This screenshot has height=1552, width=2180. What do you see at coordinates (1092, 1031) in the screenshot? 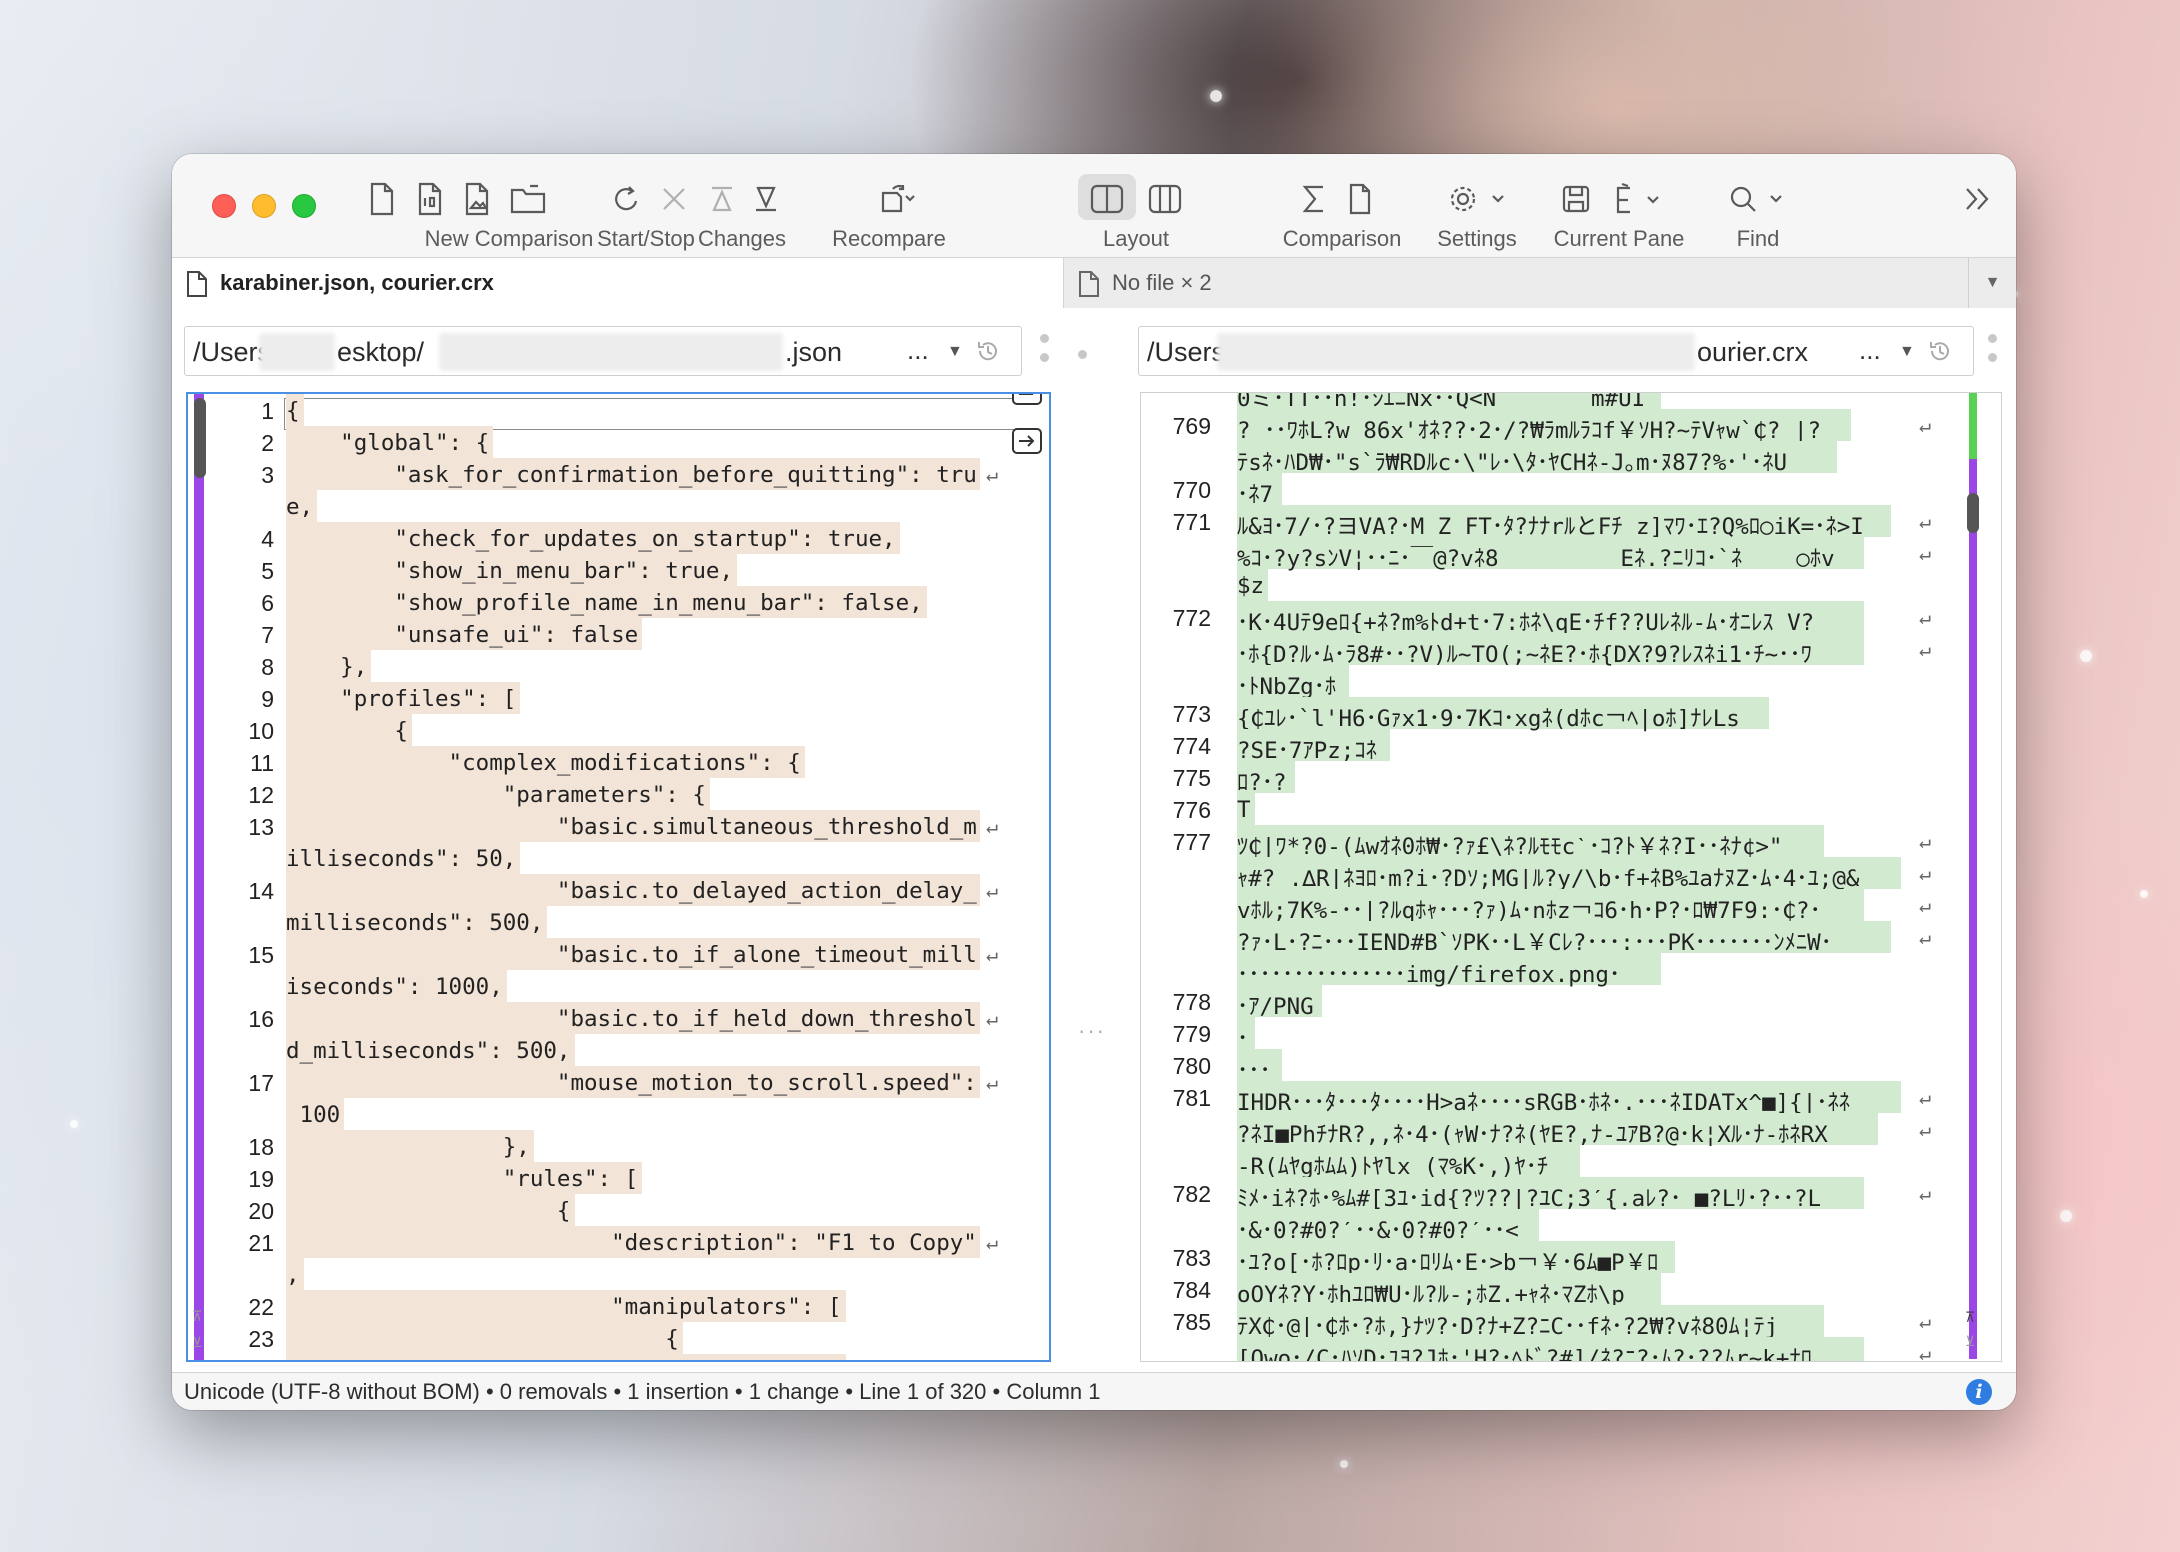
I see `pane-splitter-handle: ···` at bounding box center [1092, 1031].